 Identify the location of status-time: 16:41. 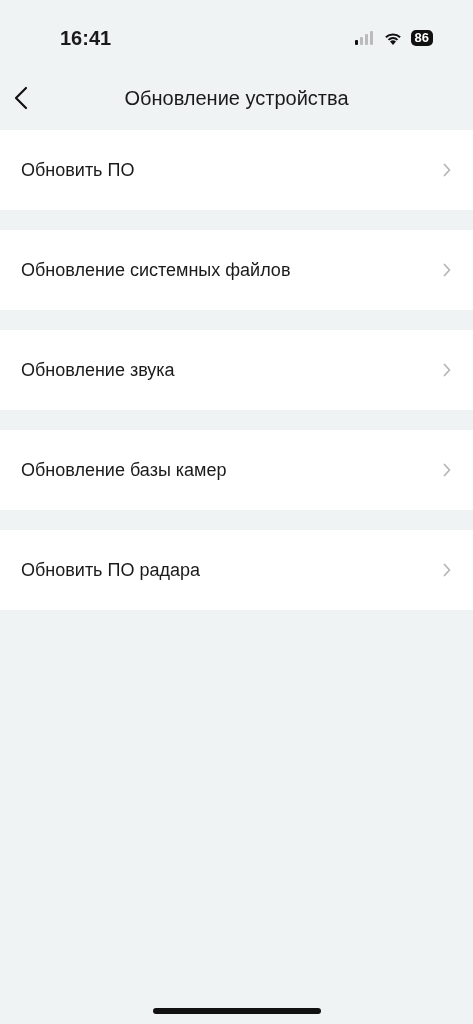
(86, 38).